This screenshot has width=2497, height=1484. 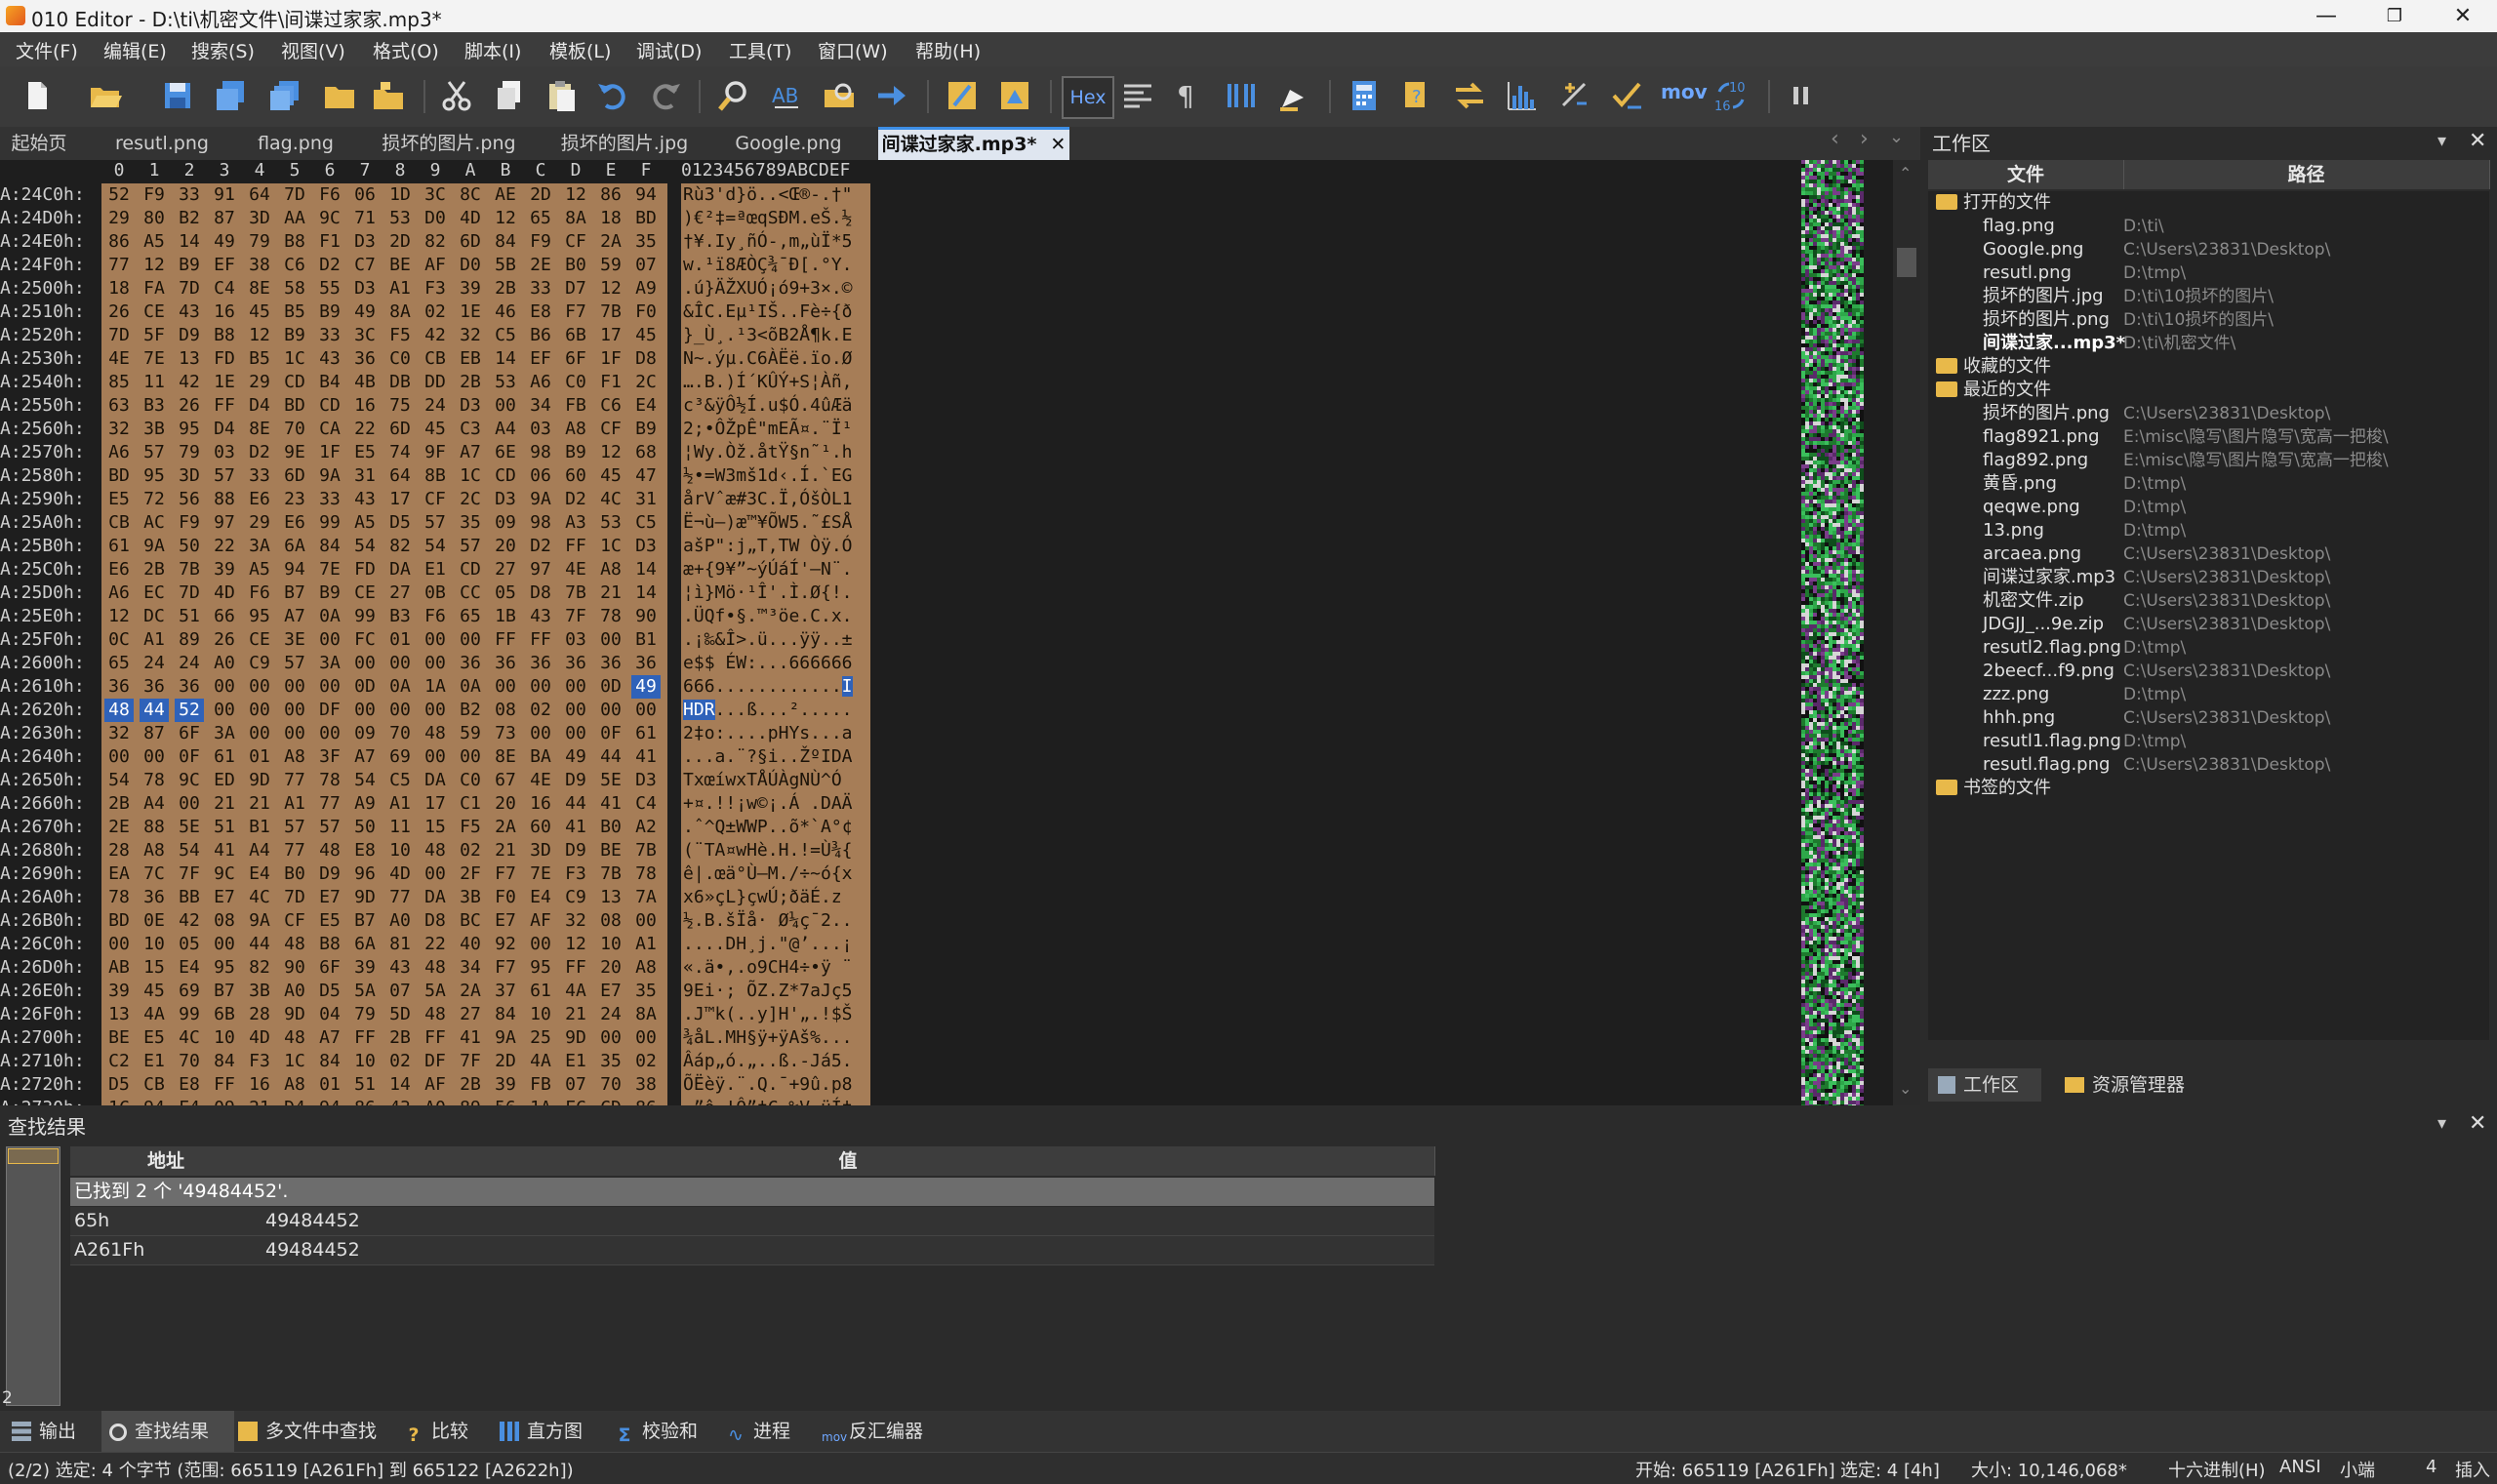 I want to click on hex-byte: 1E, so click(x=224, y=382).